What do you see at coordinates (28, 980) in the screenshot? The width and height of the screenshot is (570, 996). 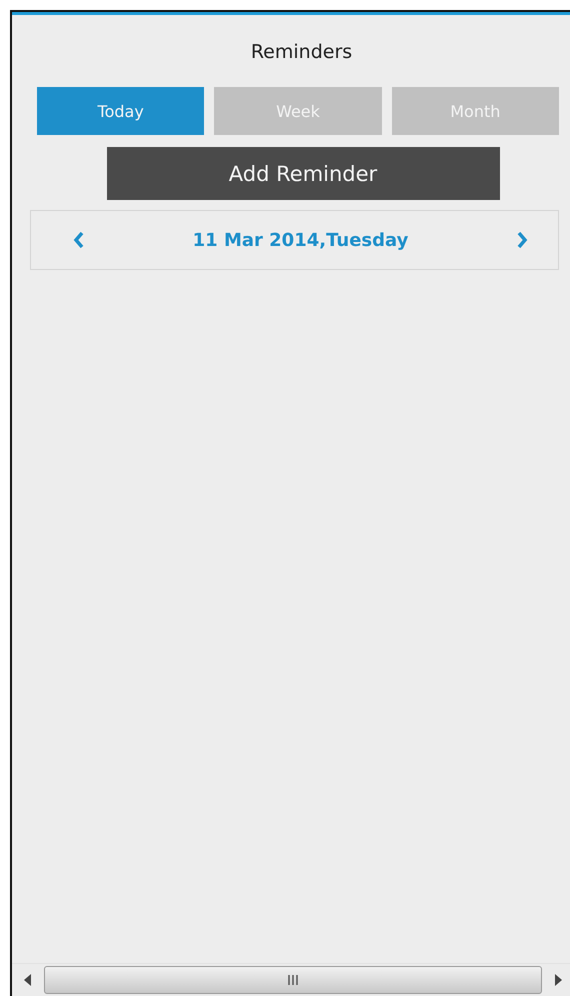 I see `scroll-left-icon` at bounding box center [28, 980].